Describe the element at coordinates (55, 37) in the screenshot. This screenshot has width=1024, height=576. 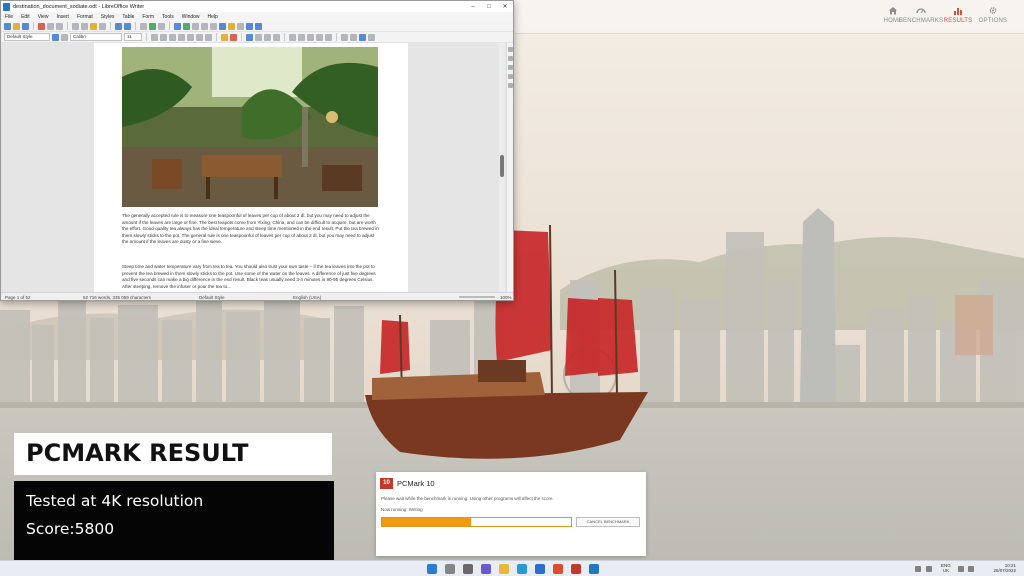
I see `update-style-icon` at that location.